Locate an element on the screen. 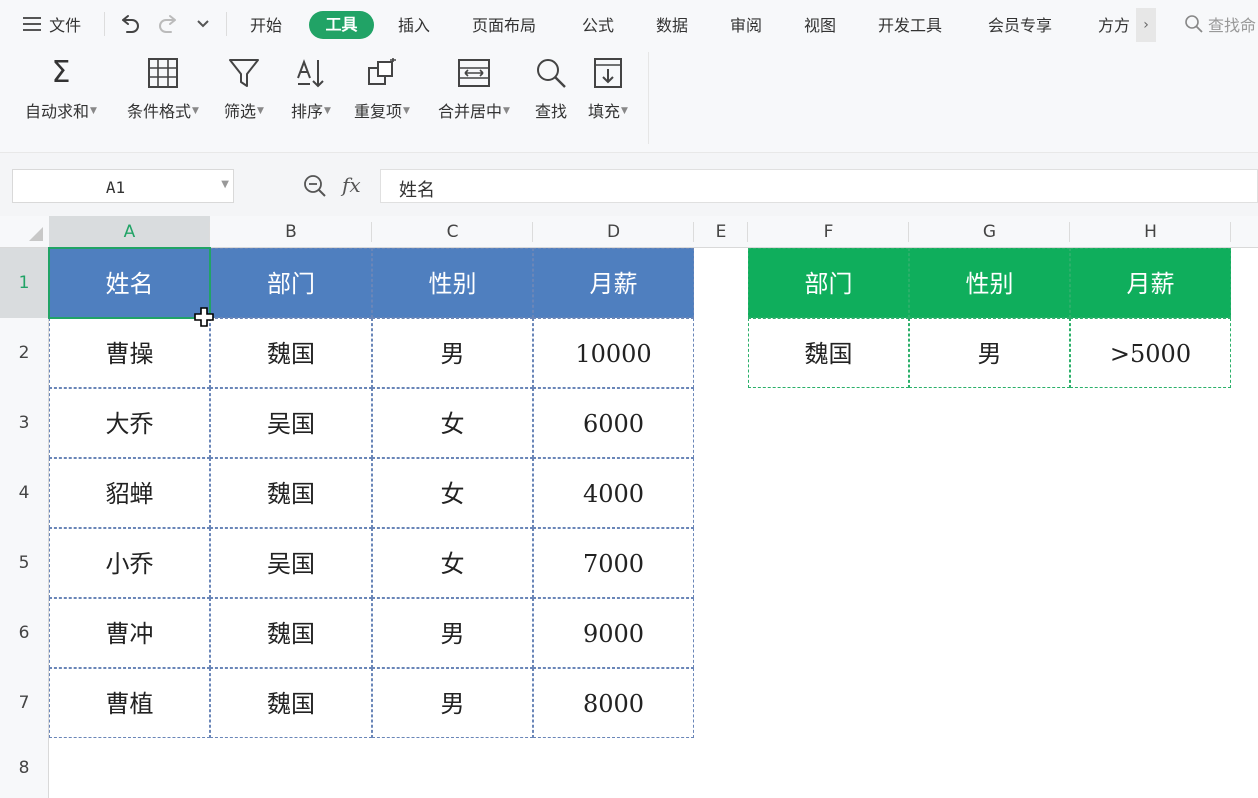 The width and height of the screenshot is (1258, 798). table-header-cell: 月薪 is located at coordinates (613, 283).